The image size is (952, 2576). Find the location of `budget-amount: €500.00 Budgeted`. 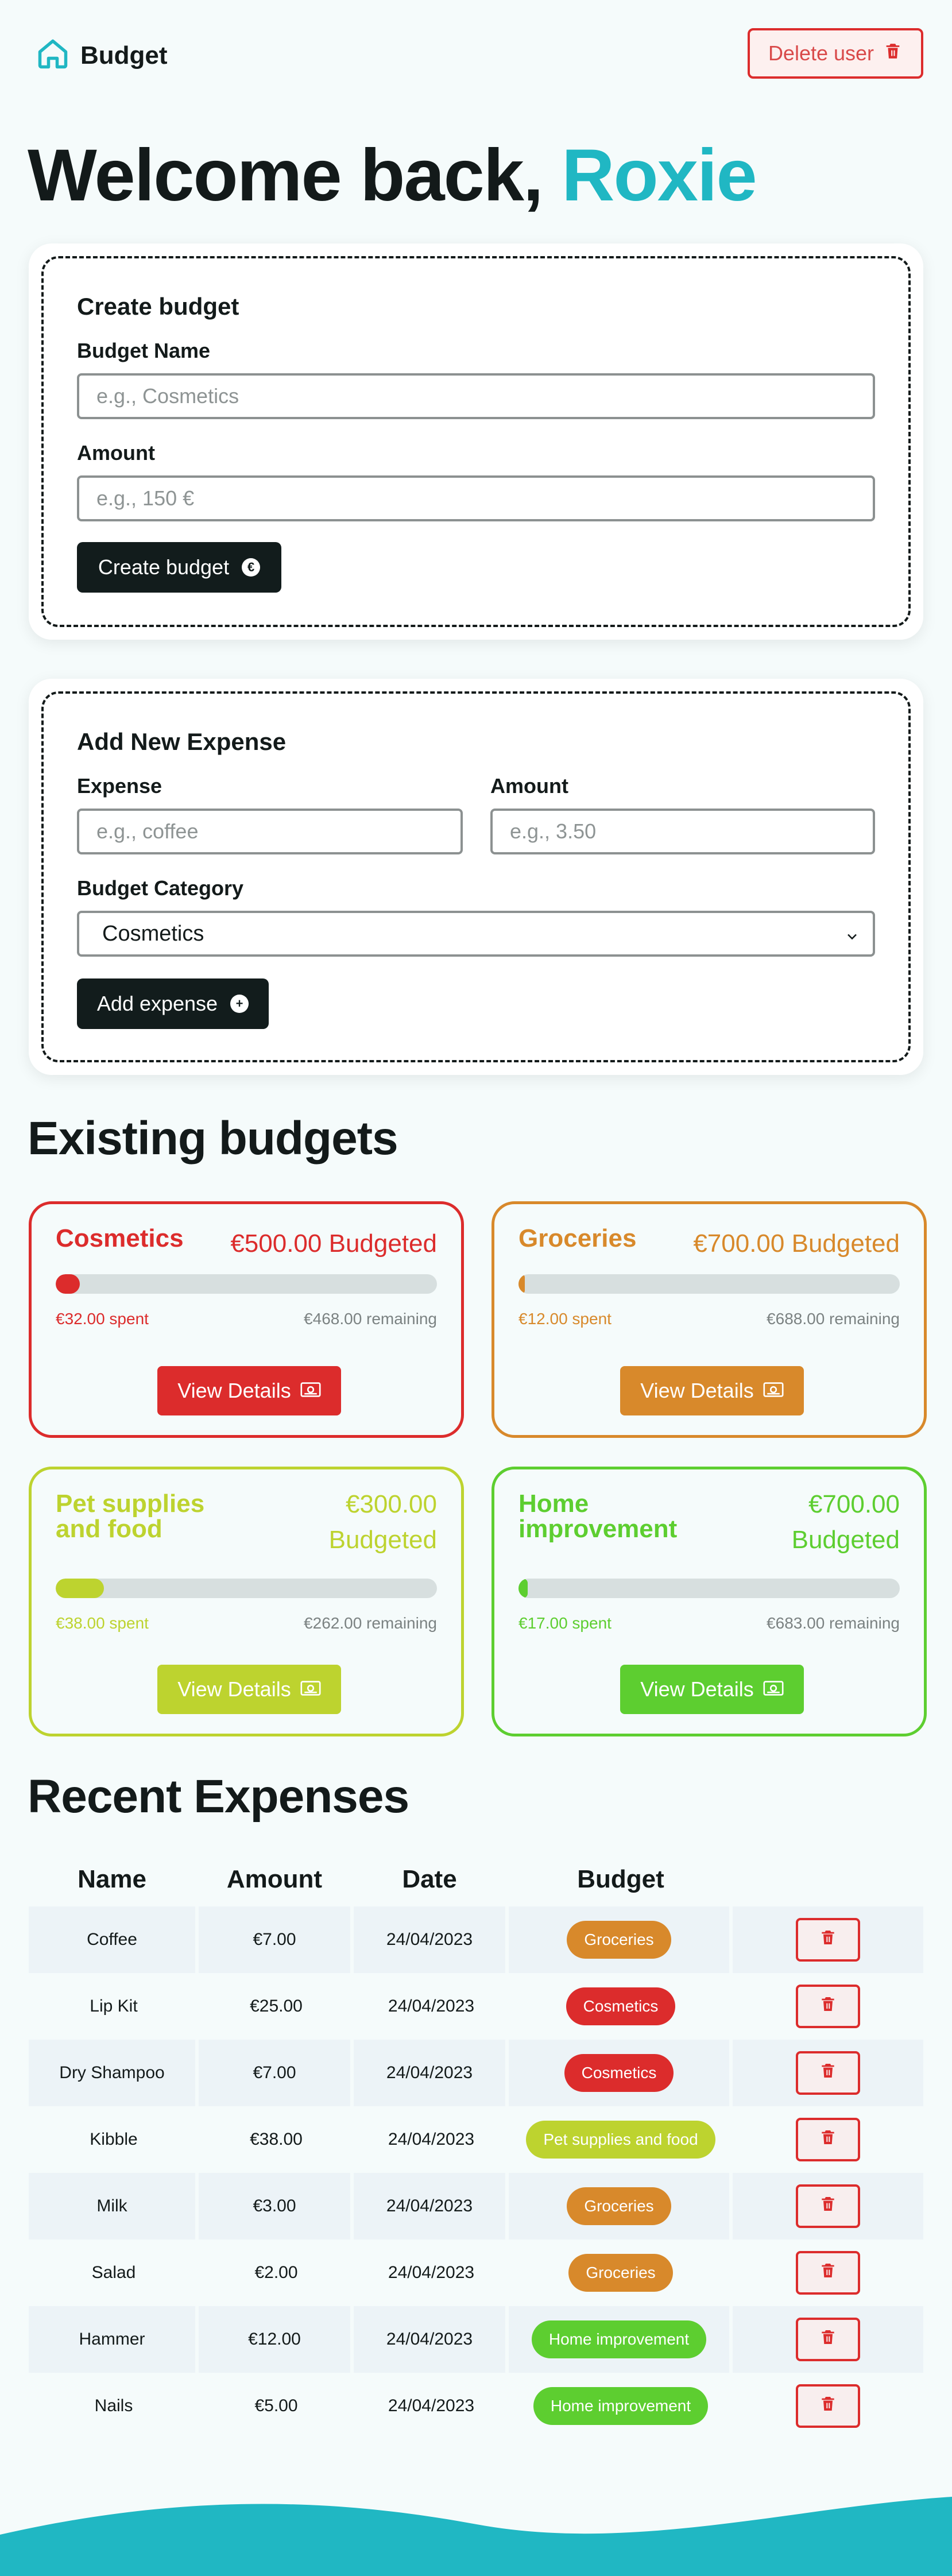

budget-amount: €500.00 Budgeted is located at coordinates (334, 1243).